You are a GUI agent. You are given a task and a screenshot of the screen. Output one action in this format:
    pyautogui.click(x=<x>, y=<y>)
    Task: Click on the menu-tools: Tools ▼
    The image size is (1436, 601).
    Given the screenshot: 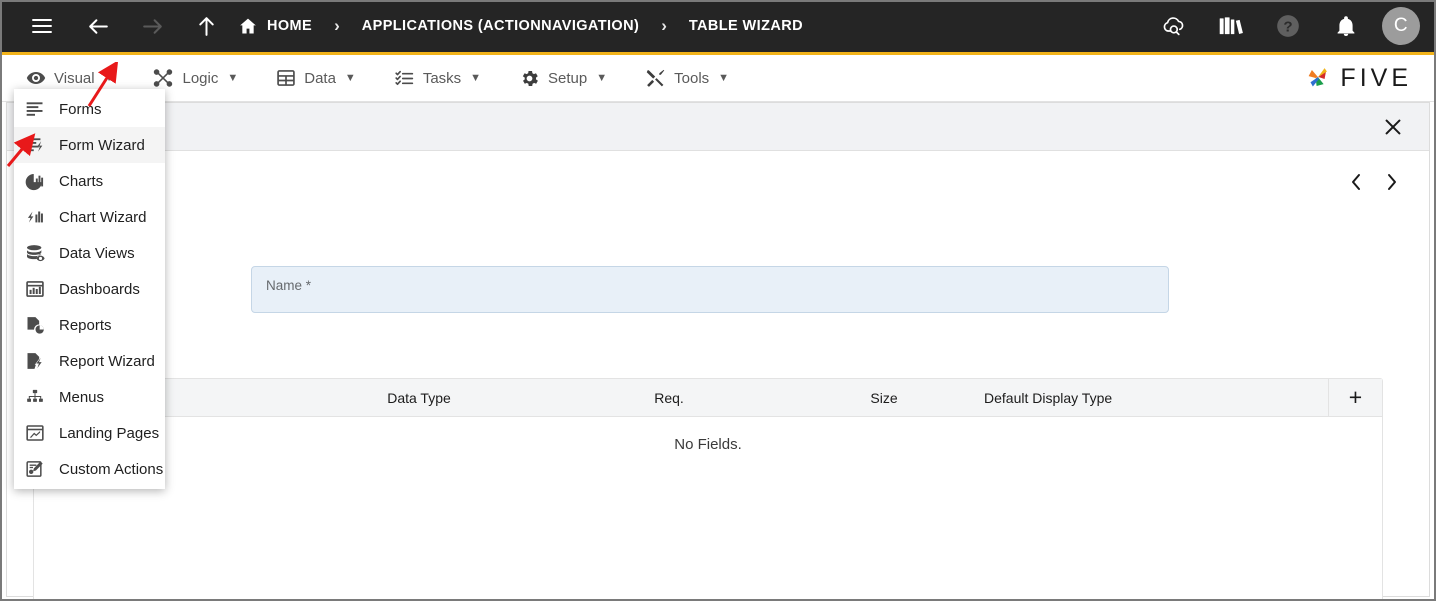 What is the action you would take?
    pyautogui.click(x=687, y=78)
    